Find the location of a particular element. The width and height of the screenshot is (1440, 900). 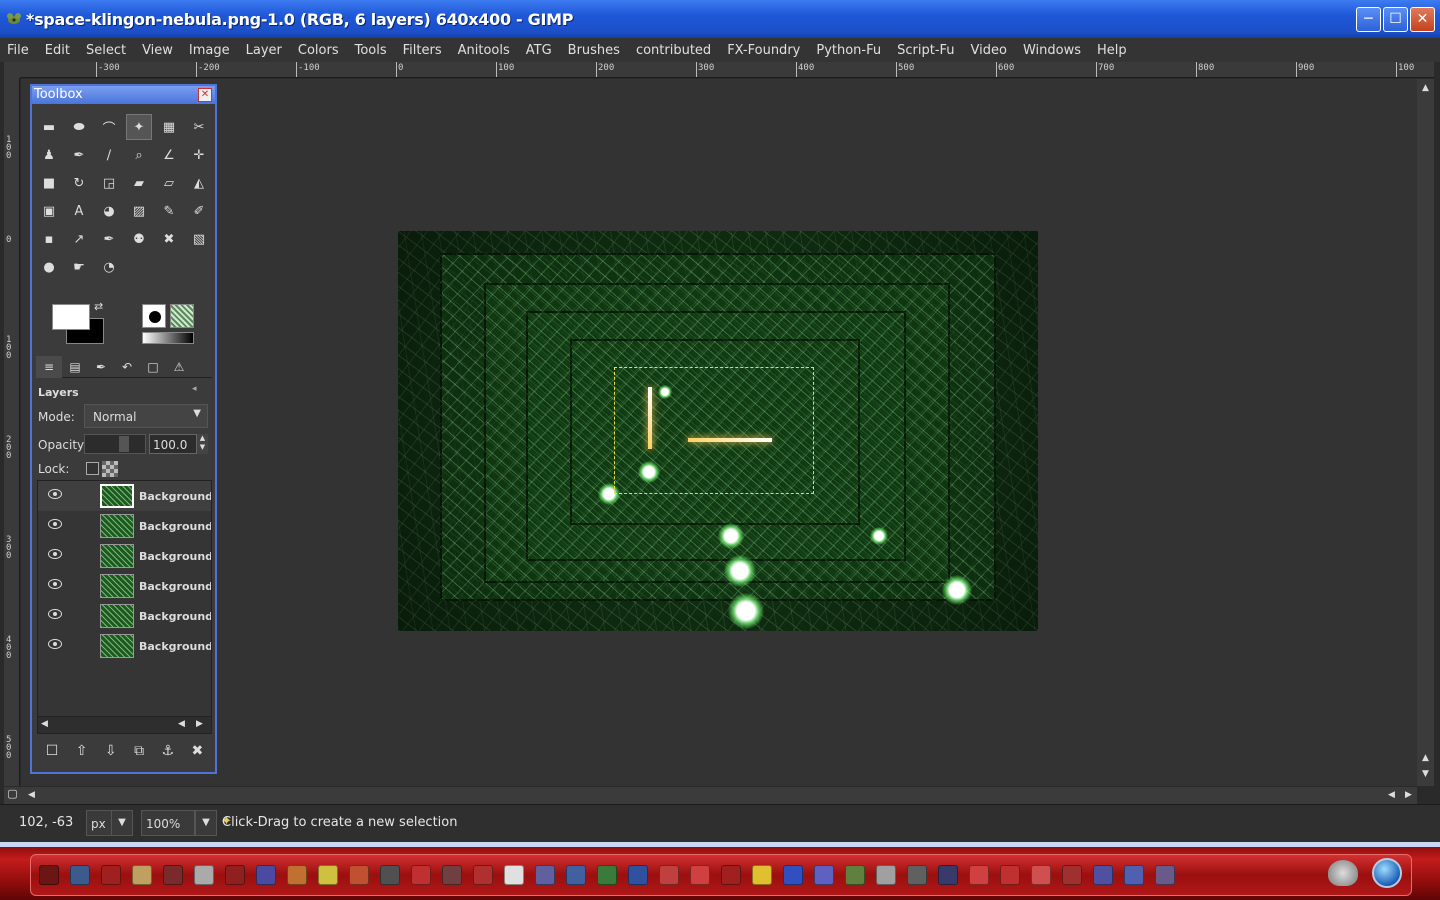

paths-tab-icon: ✒ is located at coordinates (101, 367).